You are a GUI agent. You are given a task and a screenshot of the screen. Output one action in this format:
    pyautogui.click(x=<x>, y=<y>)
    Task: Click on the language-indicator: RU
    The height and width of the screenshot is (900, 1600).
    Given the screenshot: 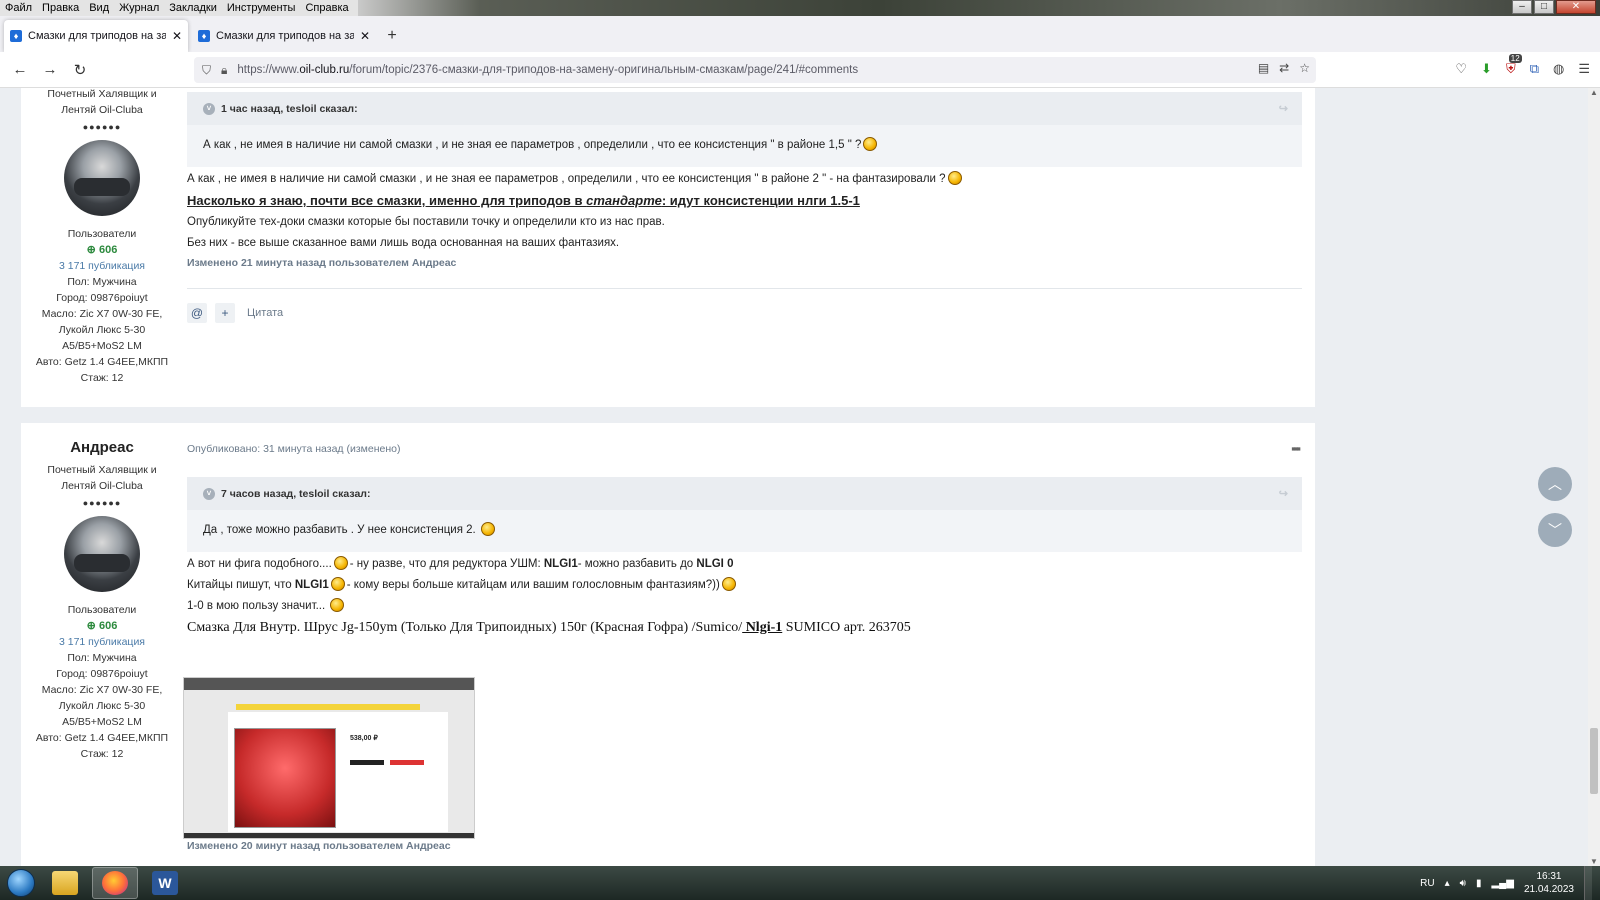 What is the action you would take?
    pyautogui.click(x=1427, y=883)
    